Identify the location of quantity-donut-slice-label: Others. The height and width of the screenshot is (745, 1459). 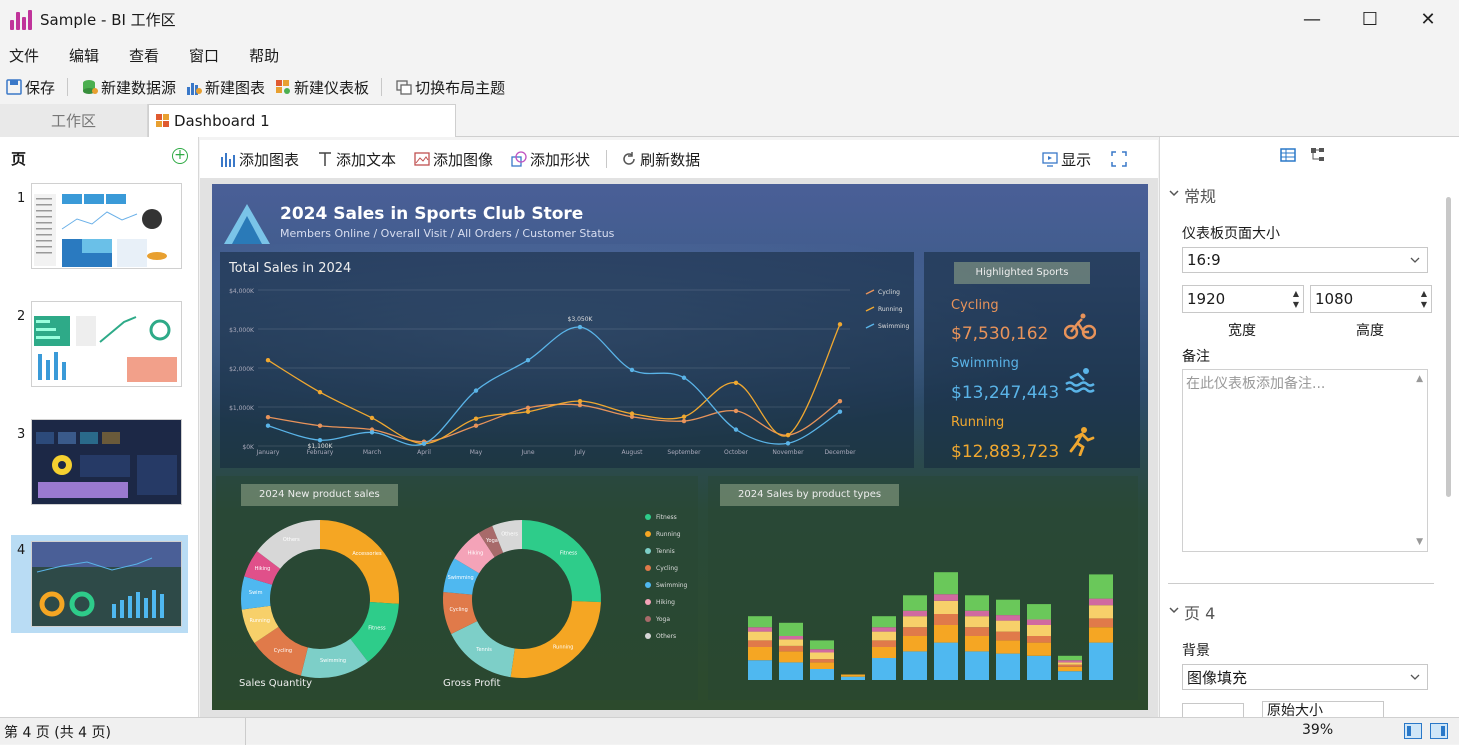
(291, 540).